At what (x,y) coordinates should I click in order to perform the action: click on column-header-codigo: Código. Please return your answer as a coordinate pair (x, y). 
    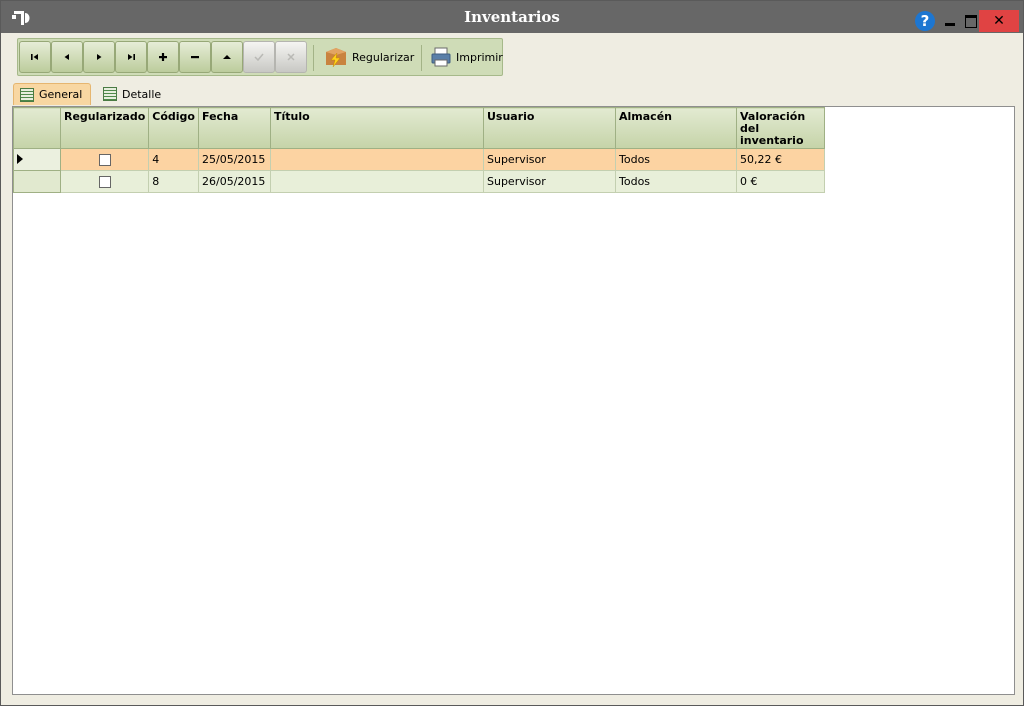
    Looking at the image, I should click on (173, 128).